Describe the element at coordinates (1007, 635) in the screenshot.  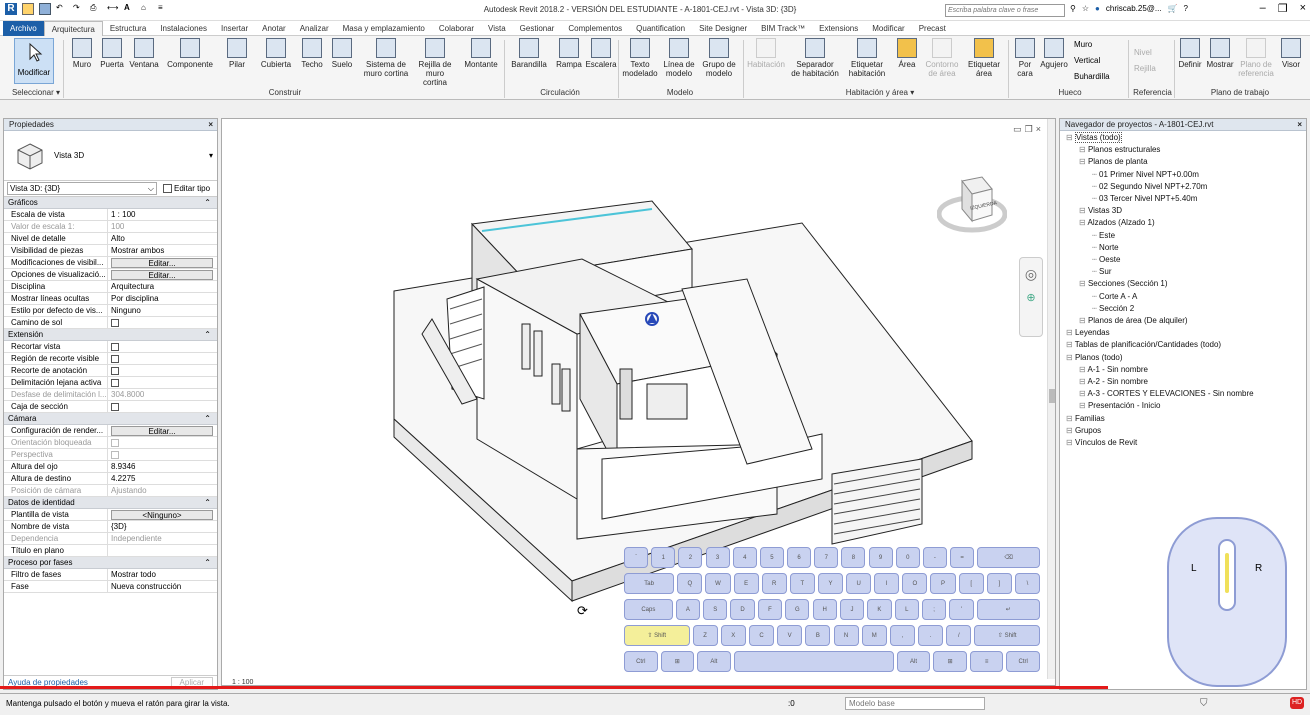
I see `key-shift: ⇧ Shift` at that location.